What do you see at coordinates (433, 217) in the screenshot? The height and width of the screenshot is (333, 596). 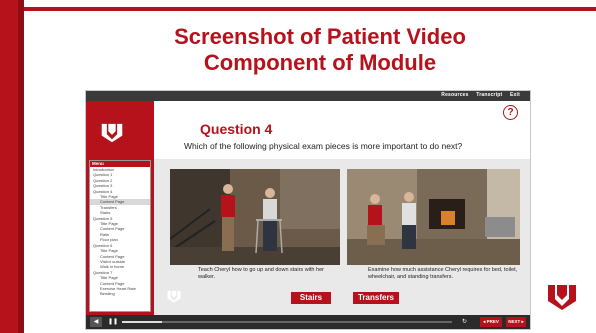 I see `transfers-video-thumbnail` at bounding box center [433, 217].